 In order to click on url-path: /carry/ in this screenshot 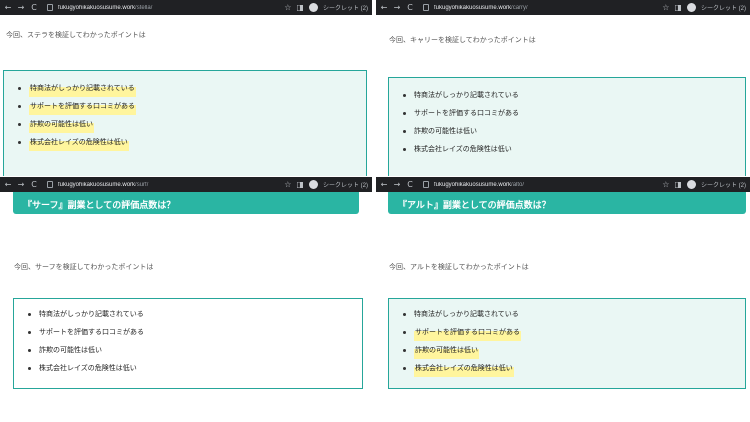, I will do `click(519, 7)`.